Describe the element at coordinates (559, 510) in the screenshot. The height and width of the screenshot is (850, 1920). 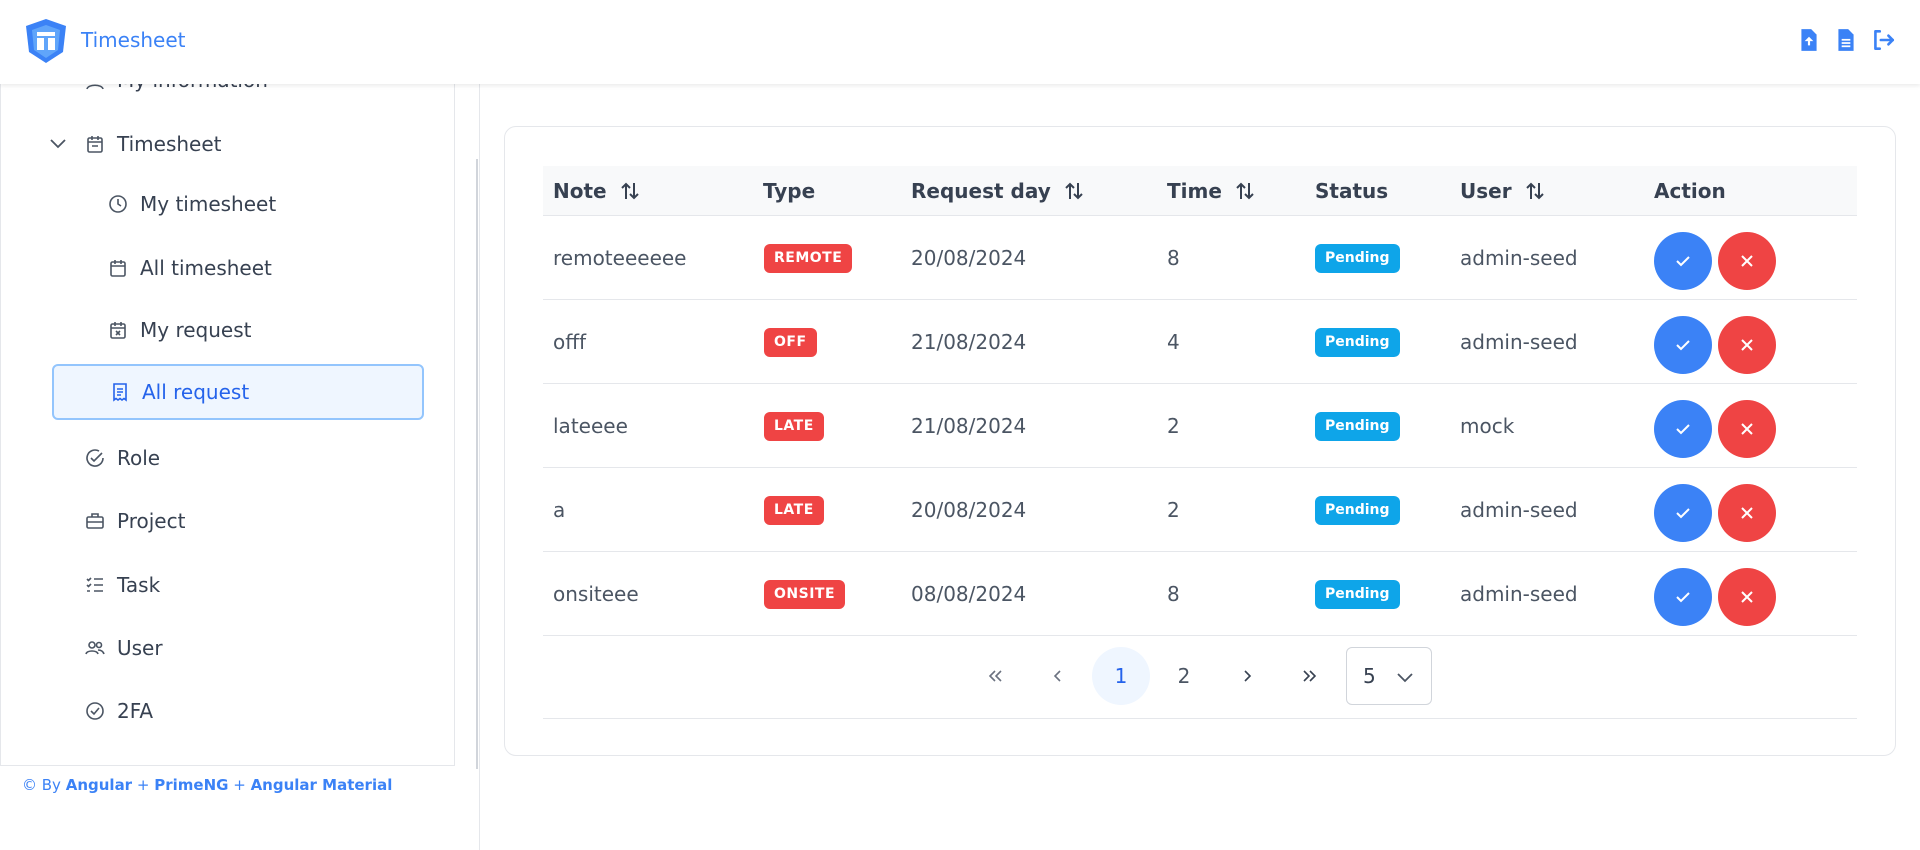
I see `note-cell: a` at that location.